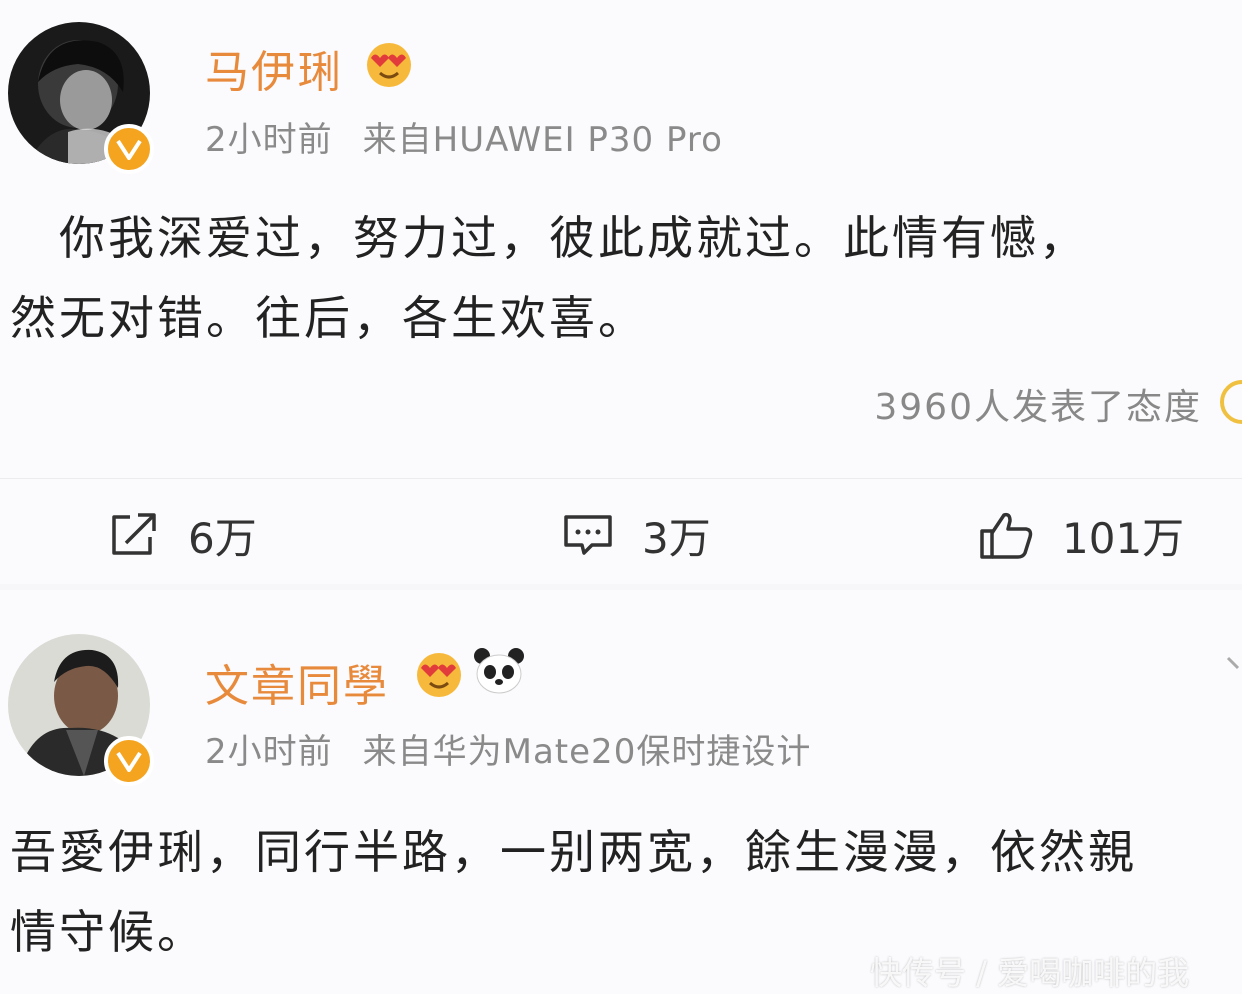 This screenshot has width=1242, height=994. What do you see at coordinates (636, 535) in the screenshot?
I see `comment-button: 3万` at bounding box center [636, 535].